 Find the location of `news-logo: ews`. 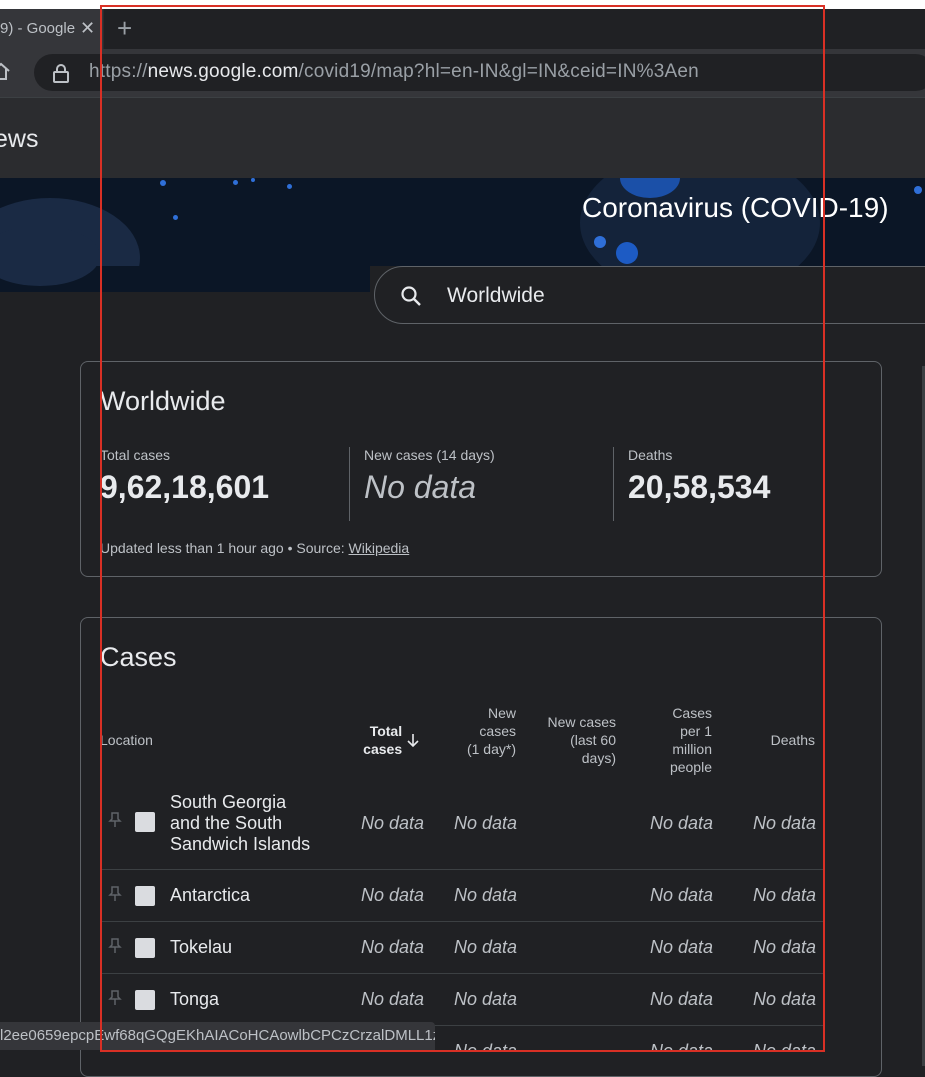

news-logo: ews is located at coordinates (19, 139).